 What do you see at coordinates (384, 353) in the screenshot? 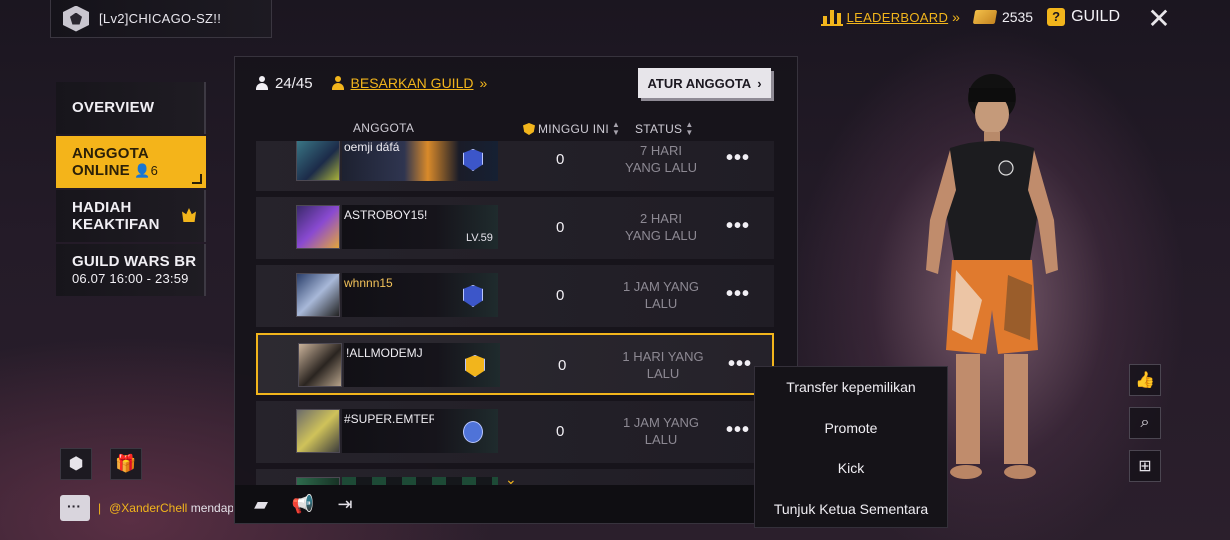
I see `member-name: !ALLMODEMJ` at bounding box center [384, 353].